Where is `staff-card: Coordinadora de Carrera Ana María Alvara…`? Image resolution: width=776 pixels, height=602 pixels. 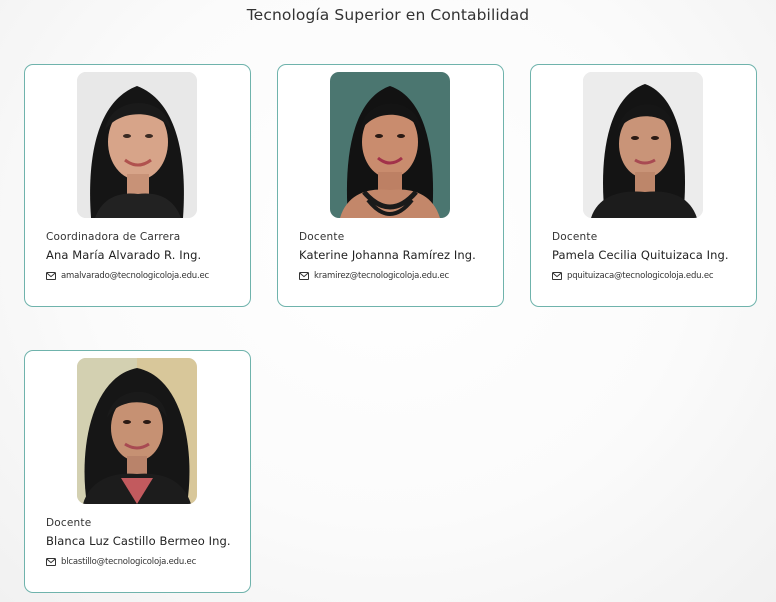 staff-card: Coordinadora de Carrera Ana María Alvara… is located at coordinates (137, 185).